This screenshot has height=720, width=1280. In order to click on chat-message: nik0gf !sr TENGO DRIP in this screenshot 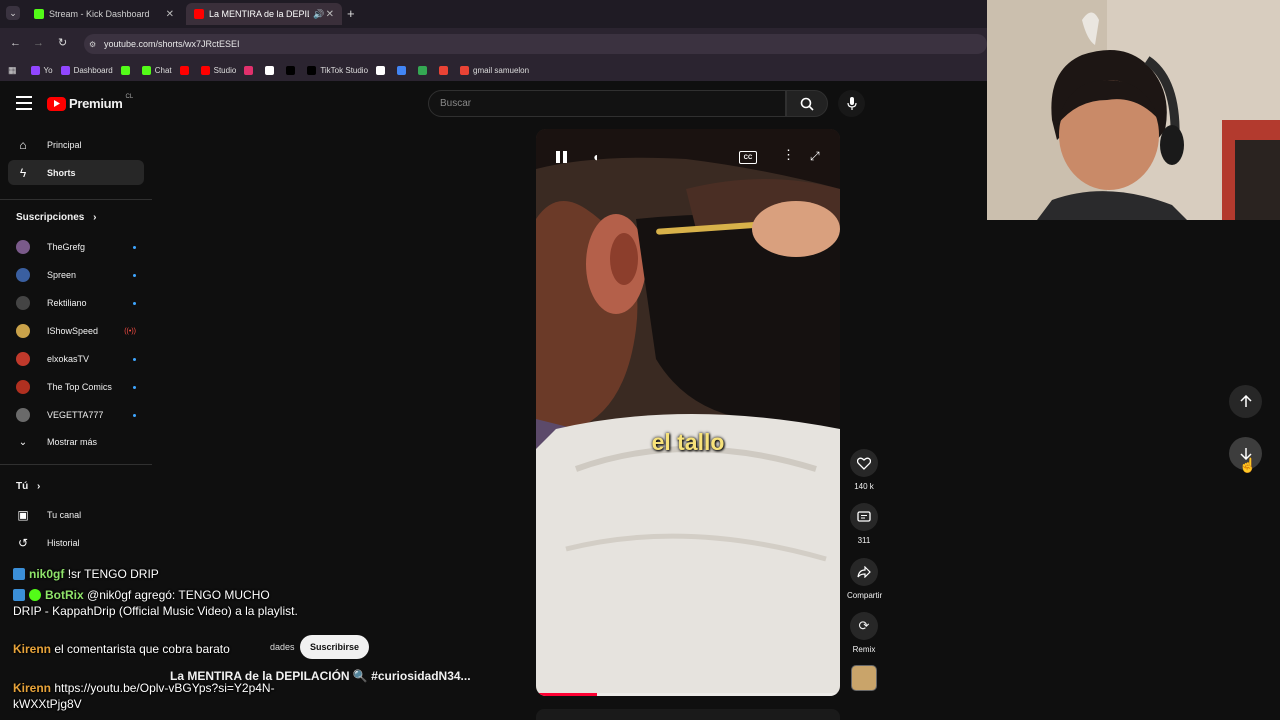, I will do `click(163, 574)`.